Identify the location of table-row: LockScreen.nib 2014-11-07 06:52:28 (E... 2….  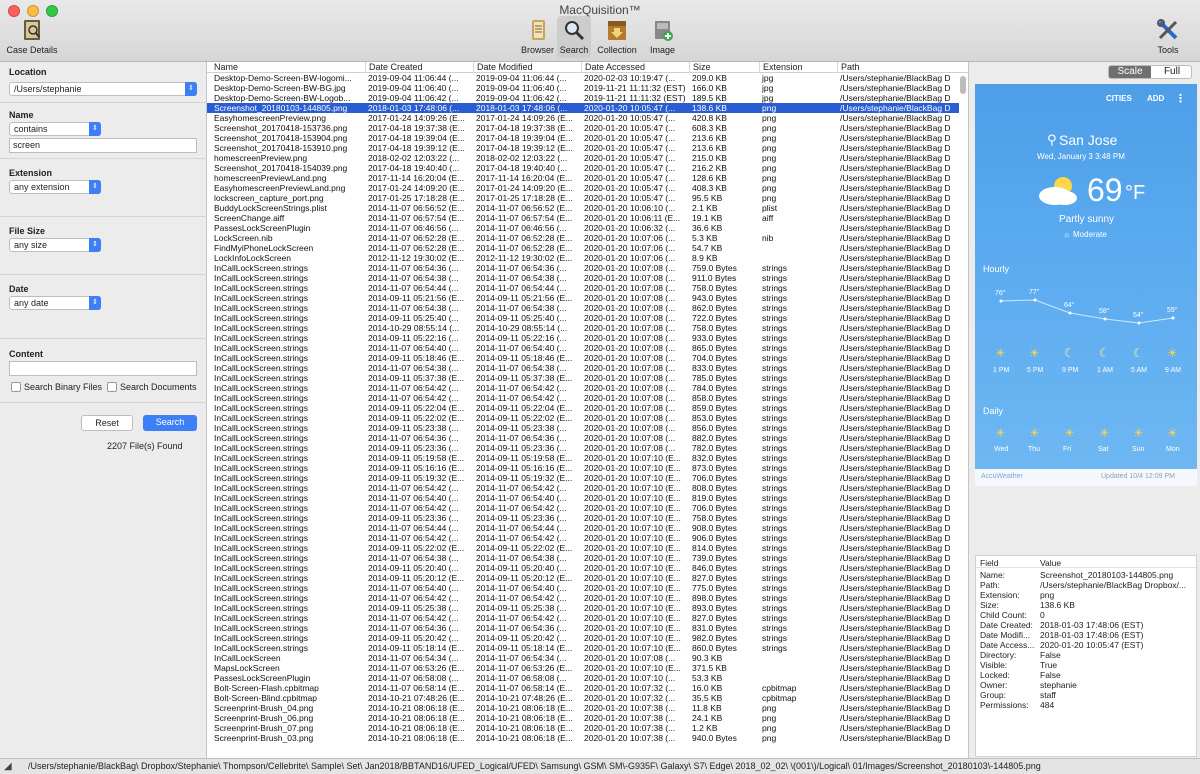
(583, 238).